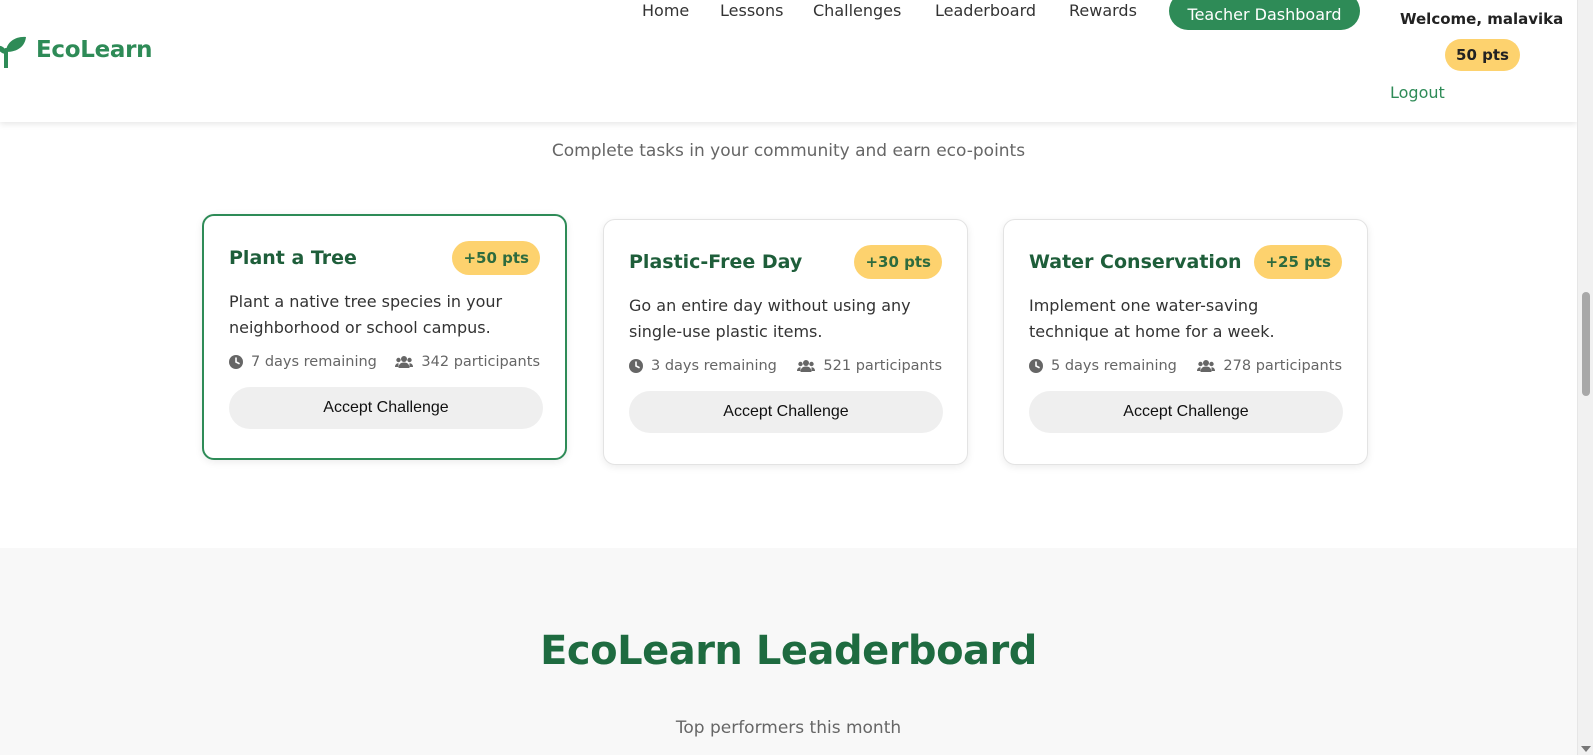 This screenshot has width=1593, height=755. What do you see at coordinates (788, 728) in the screenshot?
I see `leaderboard-subtitle: Top performers this month` at bounding box center [788, 728].